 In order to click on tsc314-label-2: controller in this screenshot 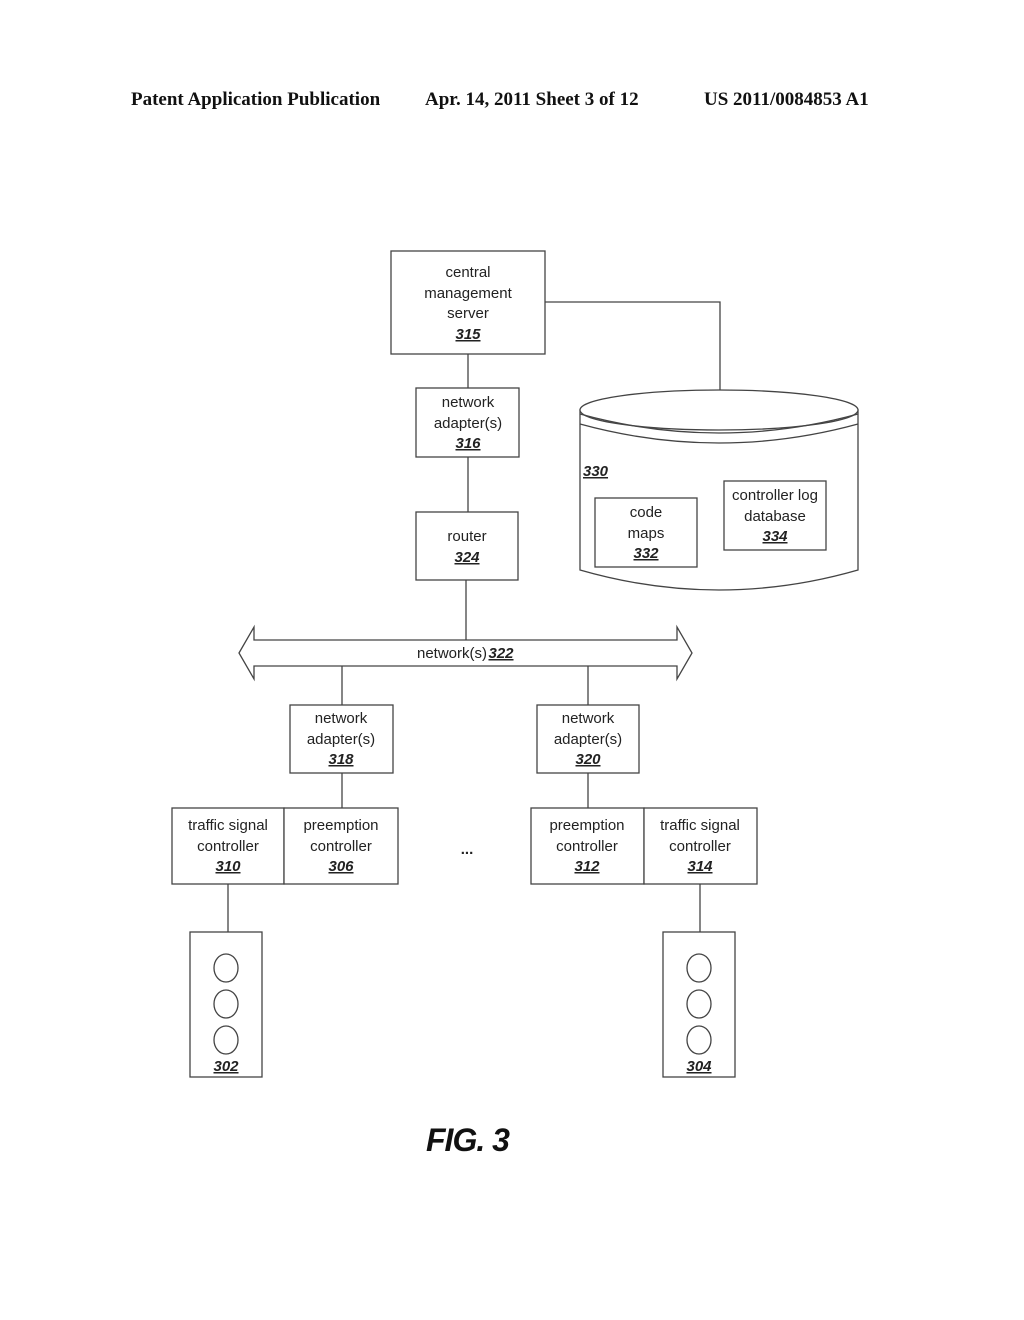, I will do `click(700, 846)`.